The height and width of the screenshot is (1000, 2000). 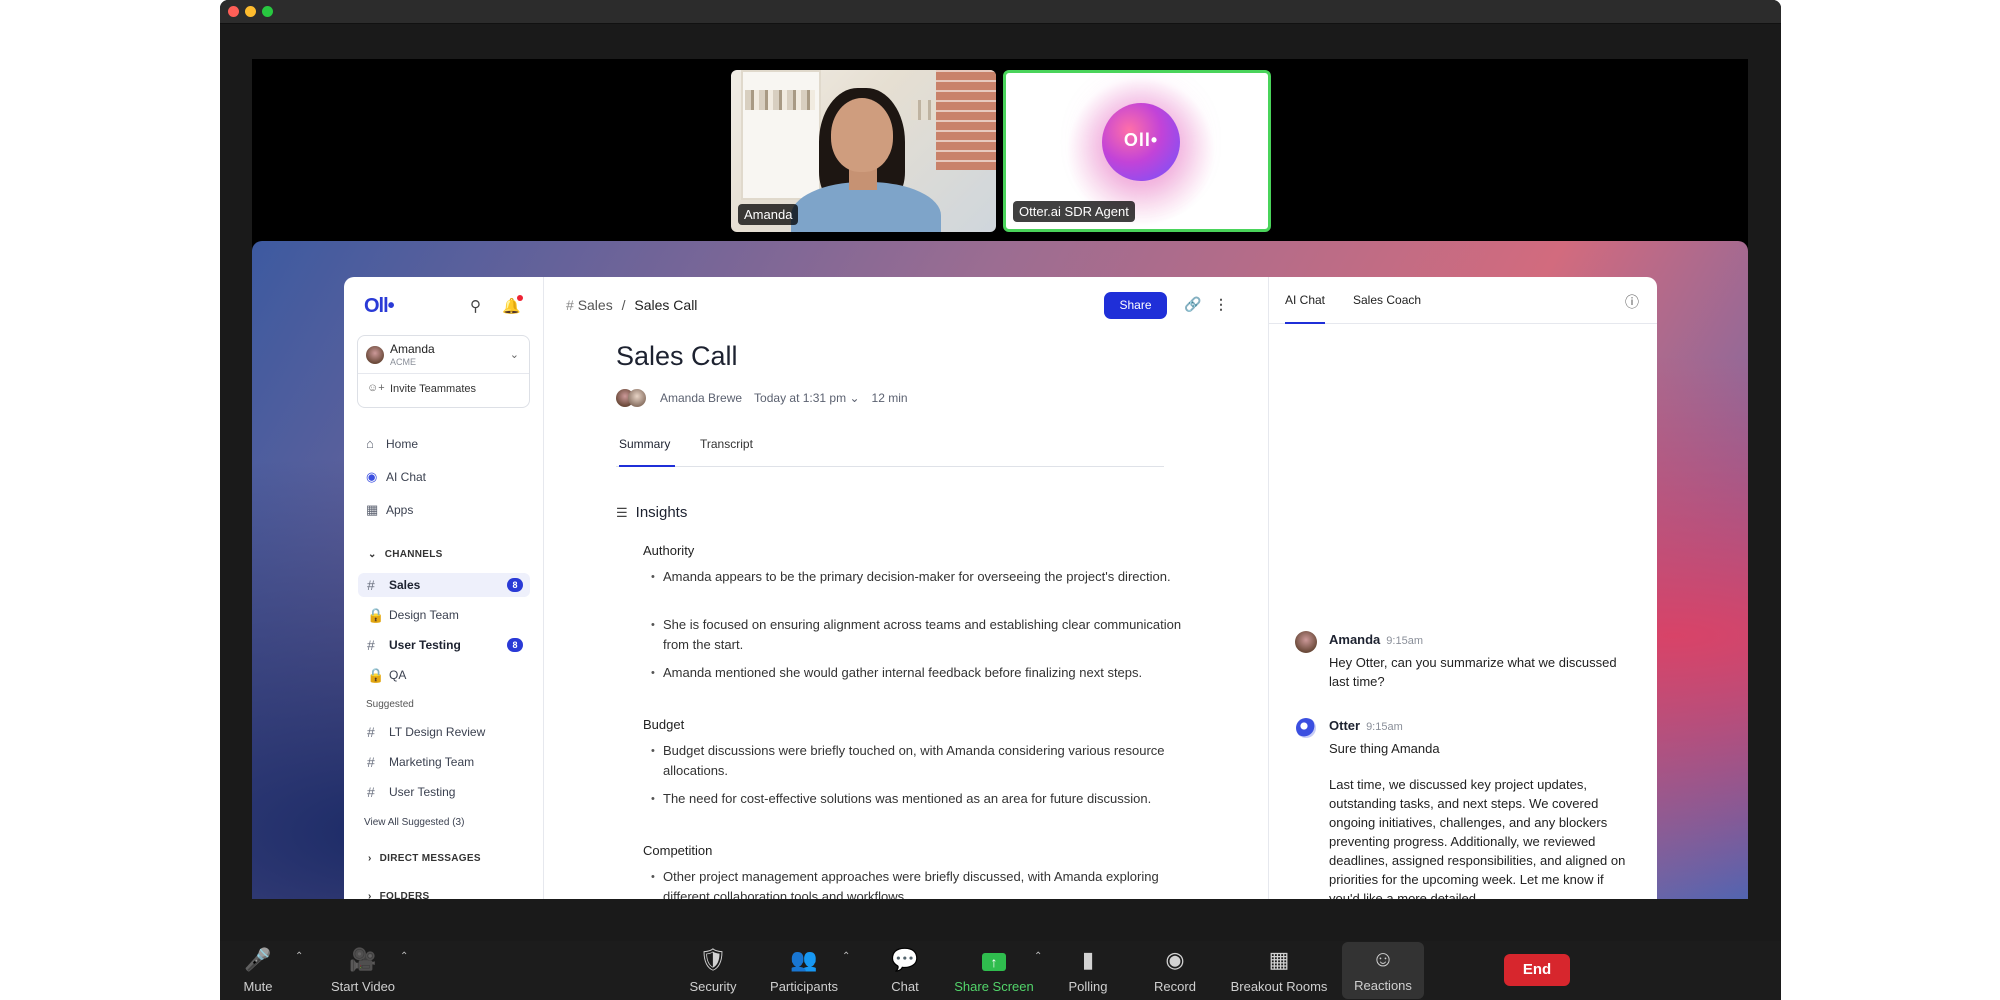 I want to click on participant-tile-amanda: Amanda, so click(x=863, y=151).